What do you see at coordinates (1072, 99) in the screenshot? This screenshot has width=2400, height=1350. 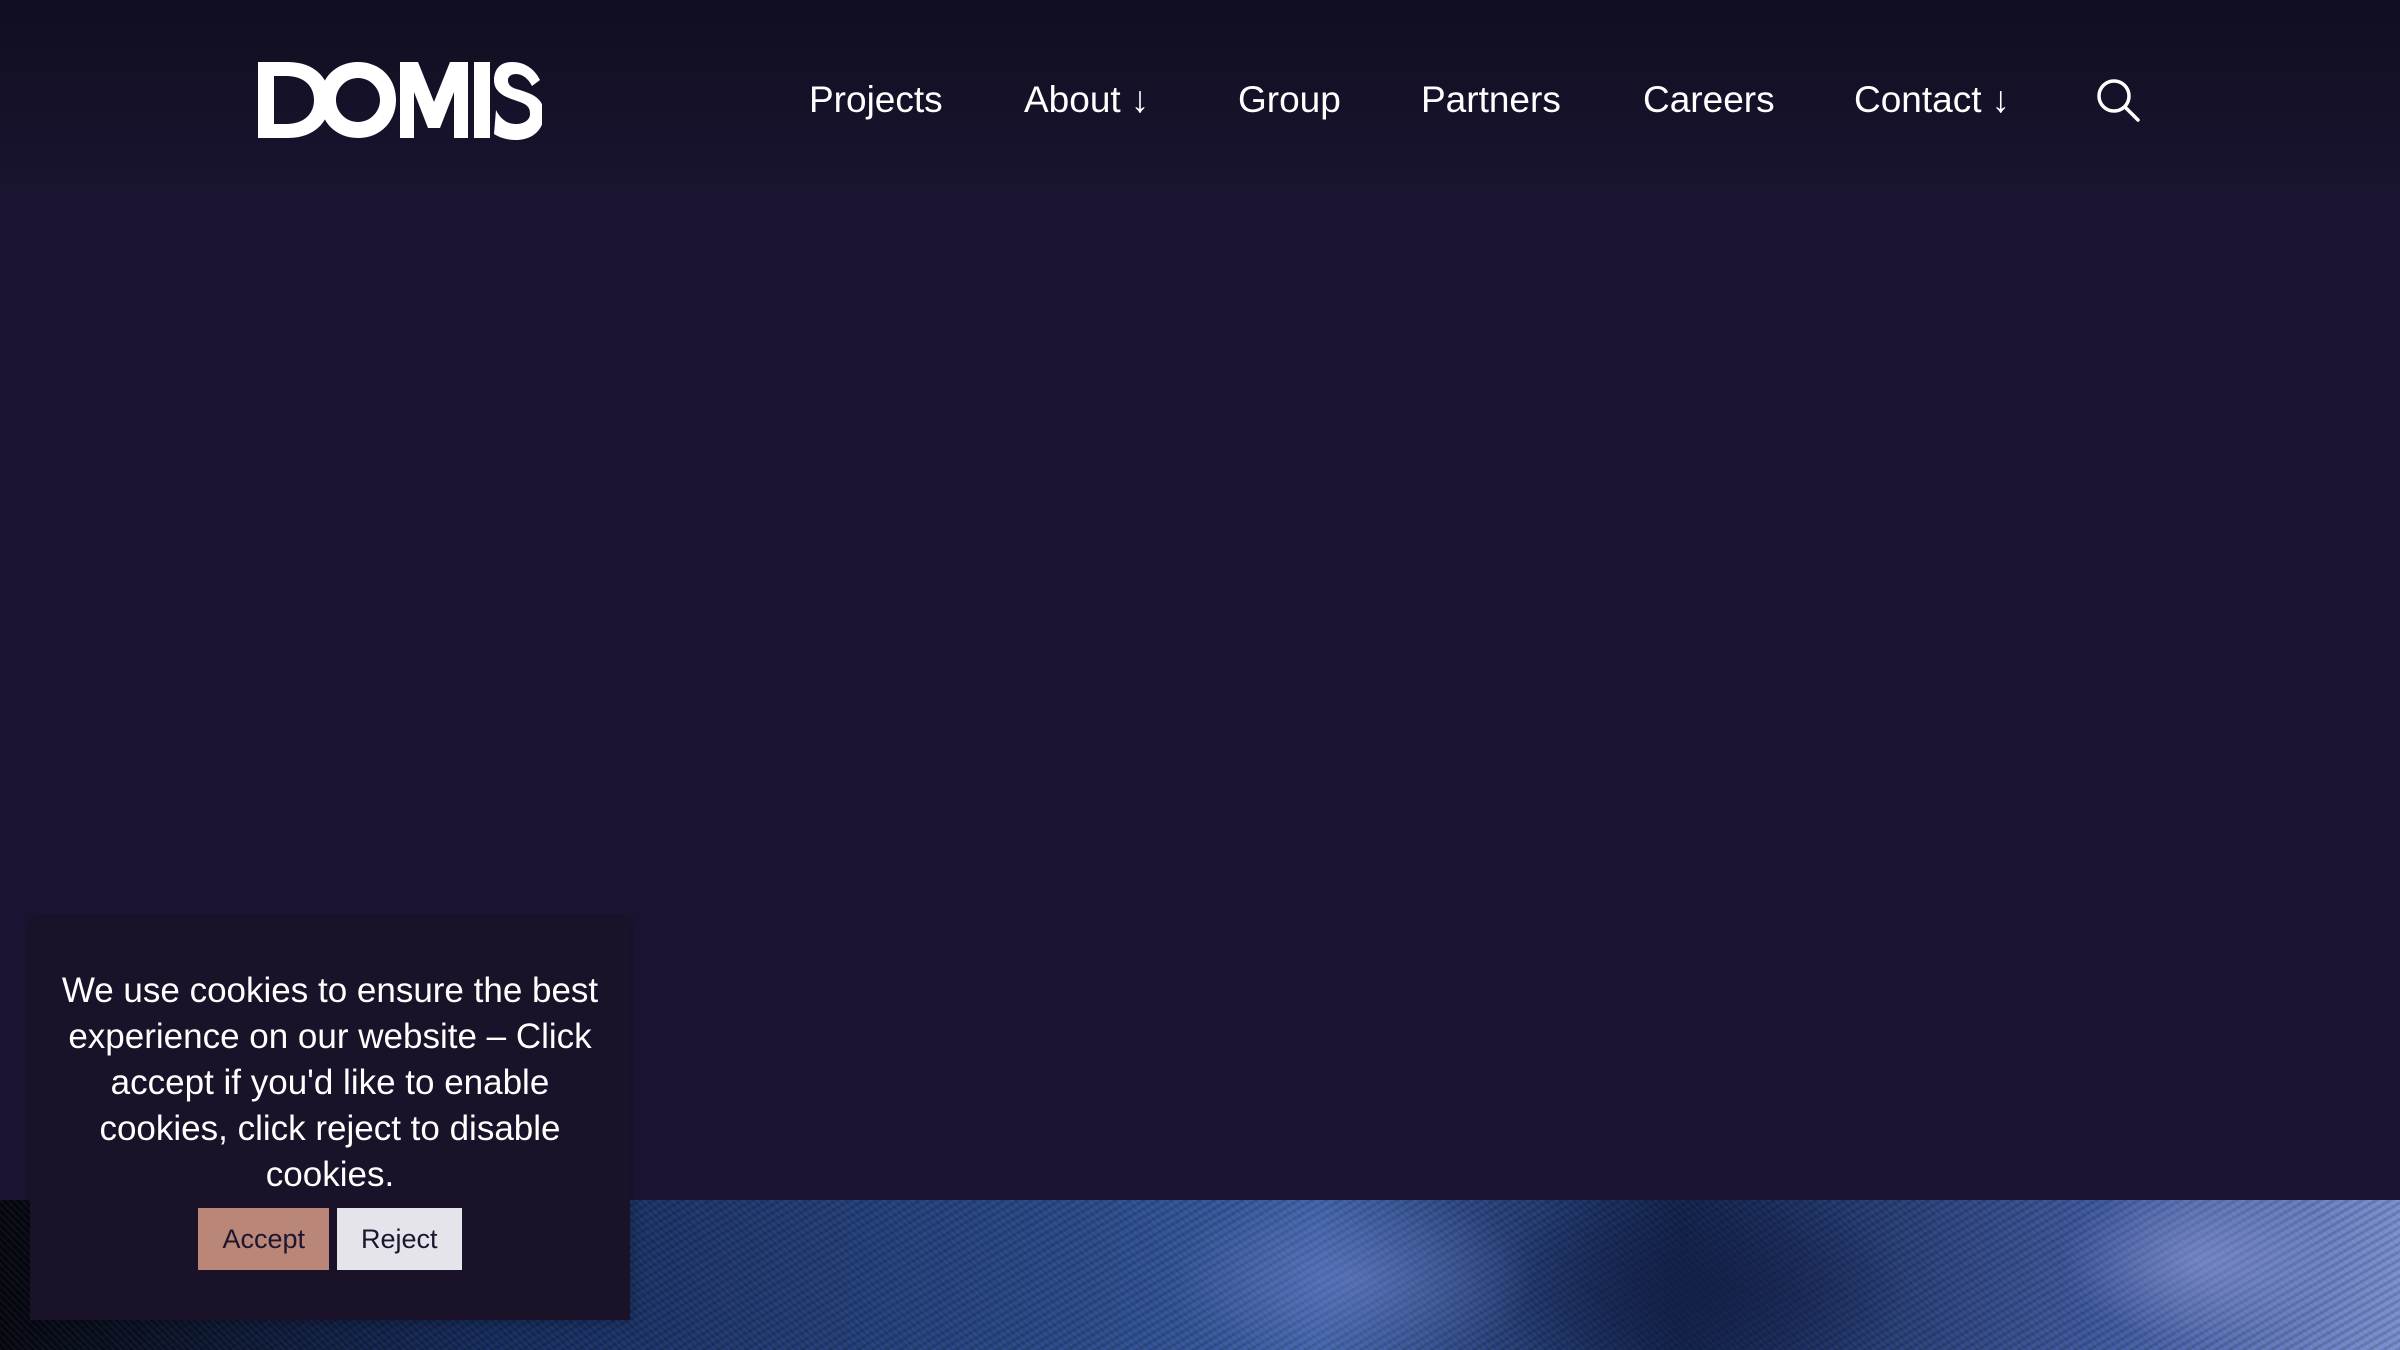 I see `nav-item-label: About` at bounding box center [1072, 99].